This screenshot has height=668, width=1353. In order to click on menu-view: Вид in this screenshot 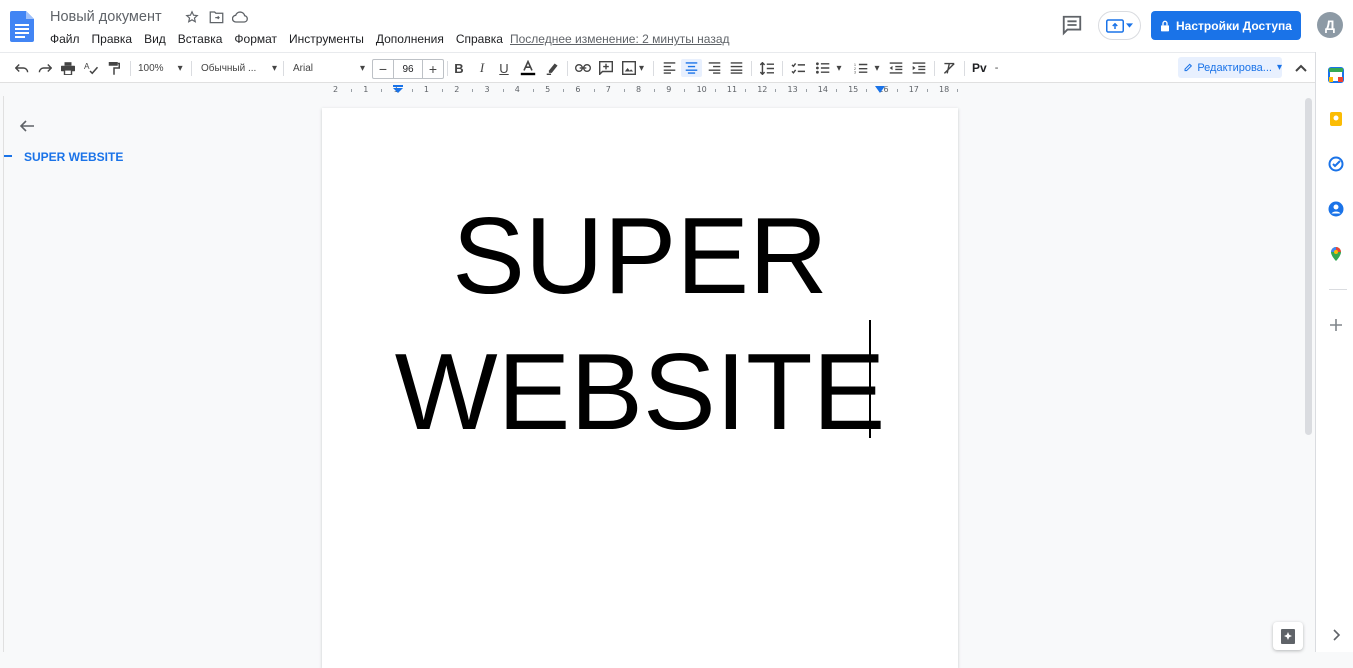, I will do `click(155, 39)`.